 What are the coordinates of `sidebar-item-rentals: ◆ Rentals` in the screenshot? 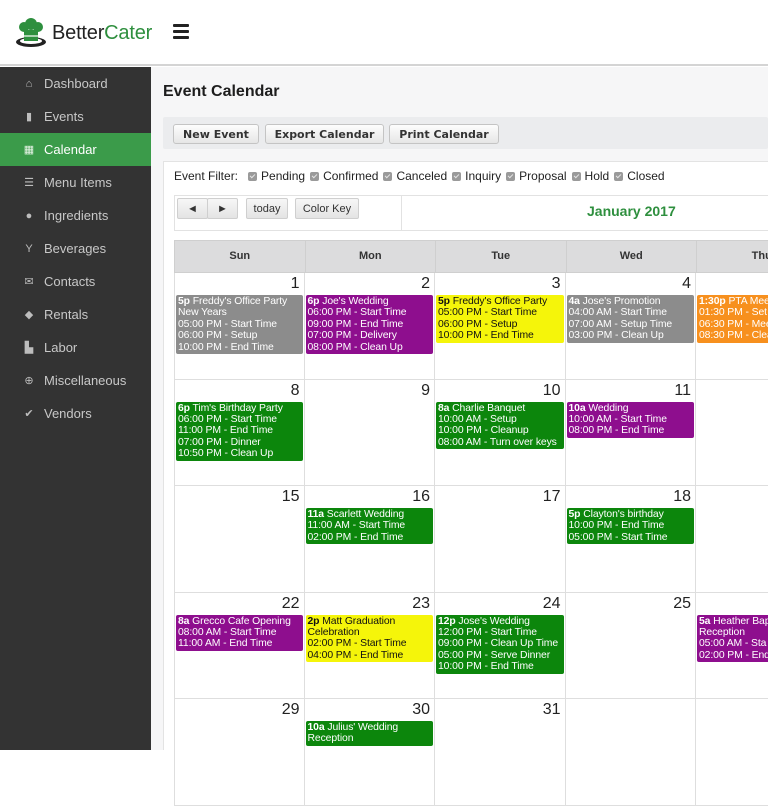 It's located at (75, 314).